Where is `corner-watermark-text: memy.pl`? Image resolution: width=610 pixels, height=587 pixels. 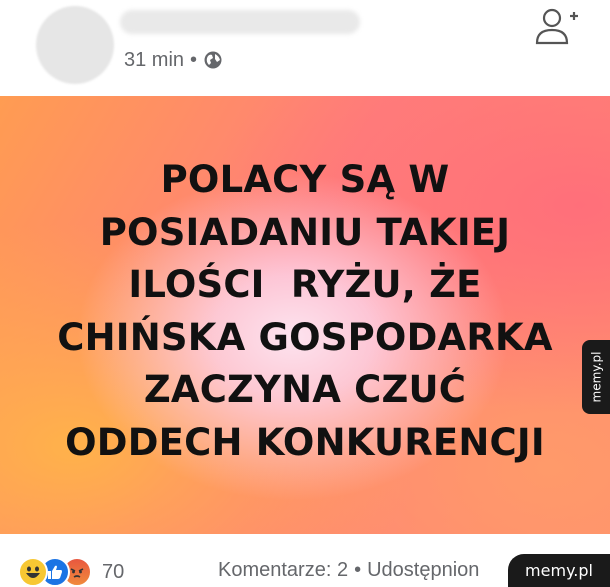 corner-watermark-text: memy.pl is located at coordinates (559, 570).